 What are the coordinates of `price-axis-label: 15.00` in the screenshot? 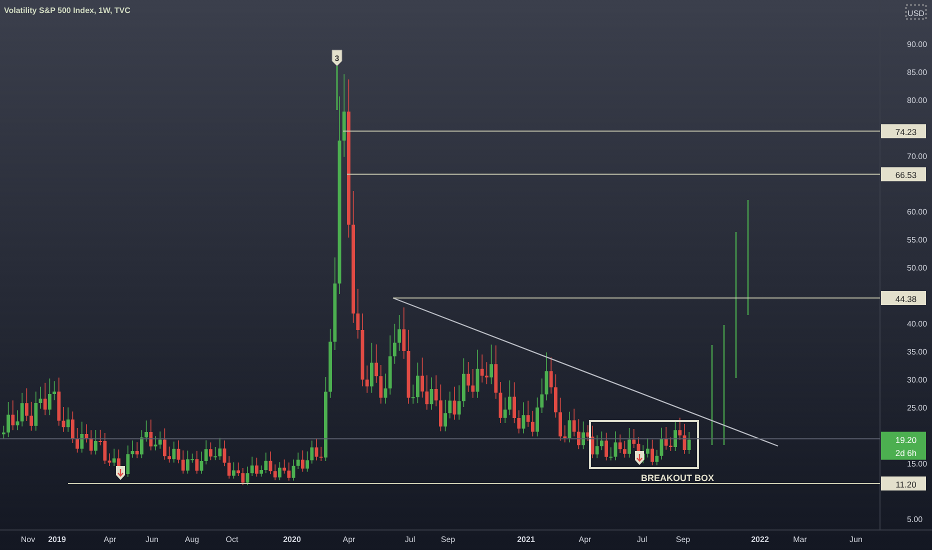 It's located at (917, 463).